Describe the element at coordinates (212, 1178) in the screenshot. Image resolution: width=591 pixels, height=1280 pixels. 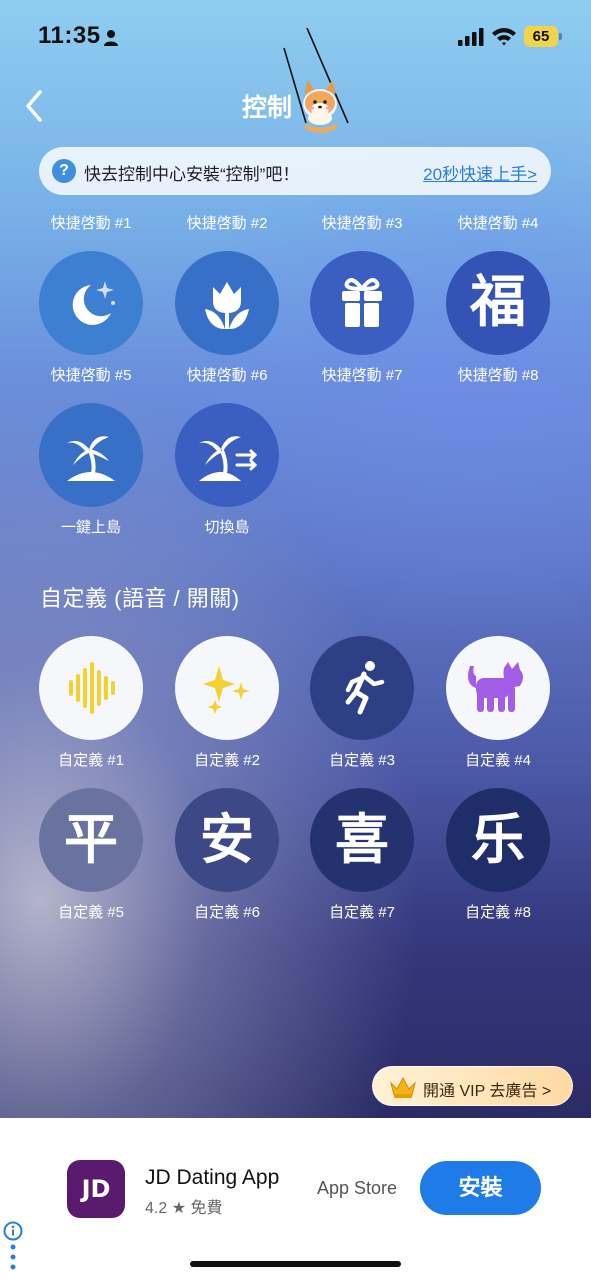
I see `ad-app-name: JD Dating App` at that location.